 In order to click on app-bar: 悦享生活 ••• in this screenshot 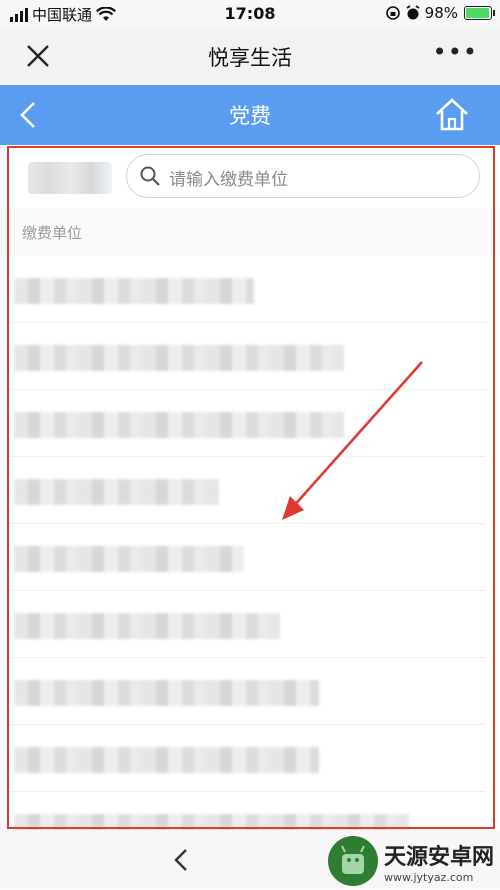, I will do `click(250, 56)`.